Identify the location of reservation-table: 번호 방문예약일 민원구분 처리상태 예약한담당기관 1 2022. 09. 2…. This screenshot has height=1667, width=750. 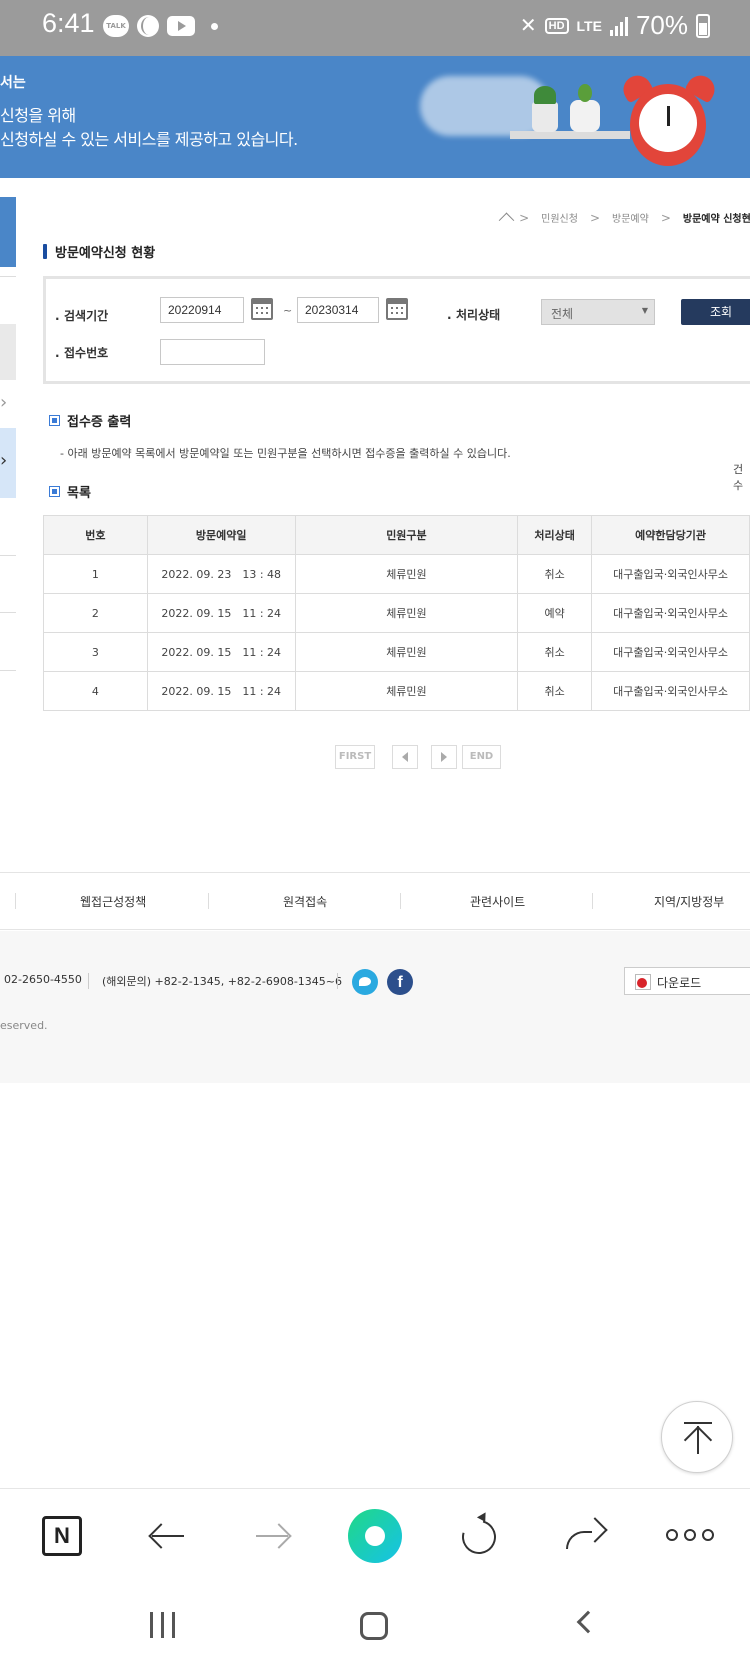
(396, 613).